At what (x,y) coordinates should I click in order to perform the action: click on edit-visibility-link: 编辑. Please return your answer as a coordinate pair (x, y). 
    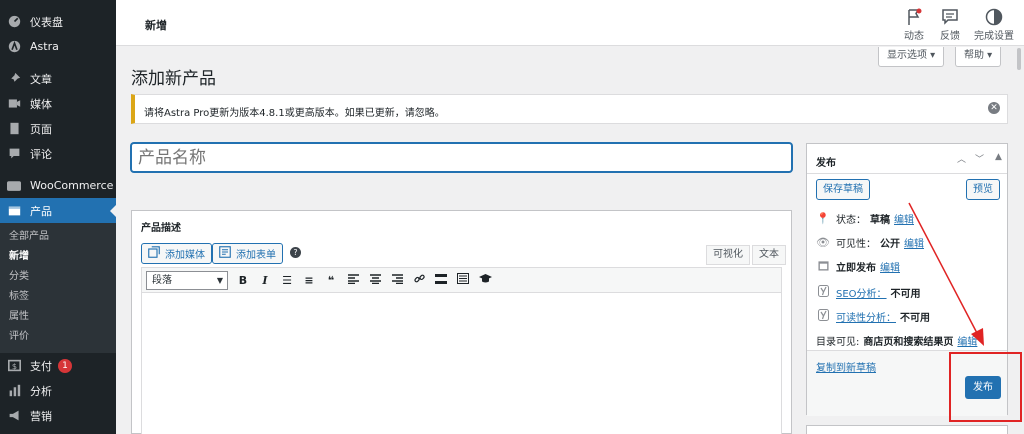
    Looking at the image, I should click on (914, 242).